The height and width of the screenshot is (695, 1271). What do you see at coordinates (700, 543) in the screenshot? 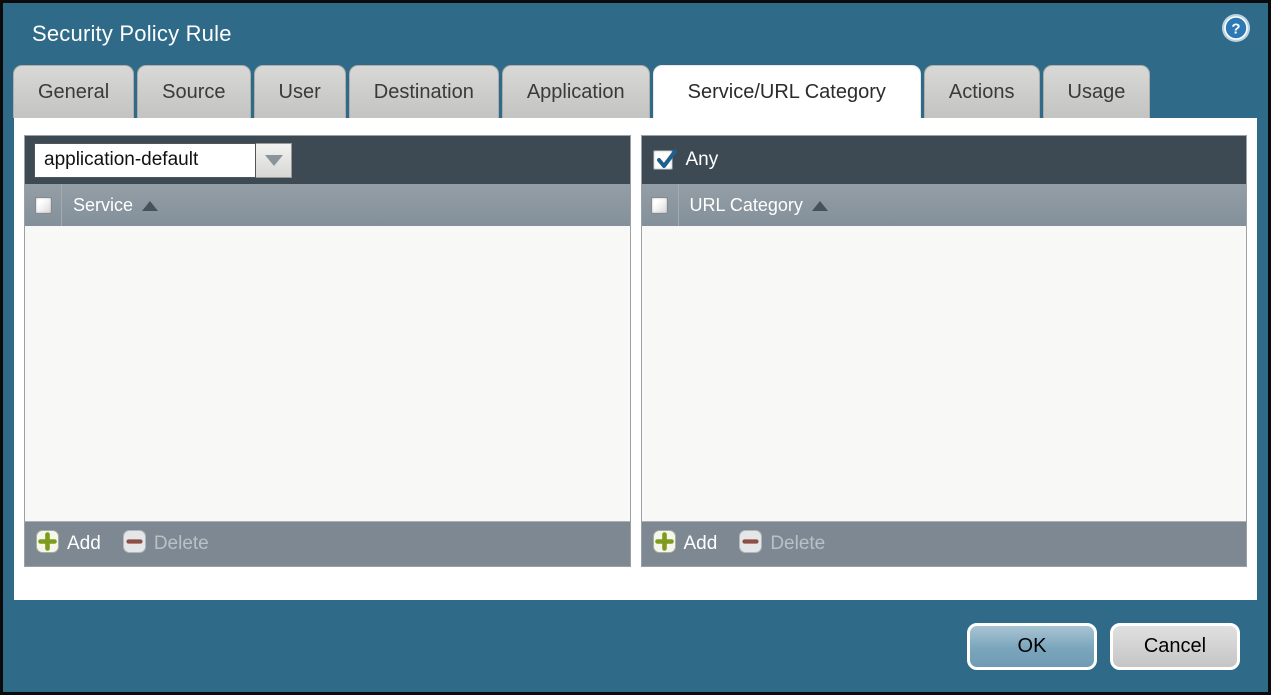
I see `url-category-add-label: Add` at bounding box center [700, 543].